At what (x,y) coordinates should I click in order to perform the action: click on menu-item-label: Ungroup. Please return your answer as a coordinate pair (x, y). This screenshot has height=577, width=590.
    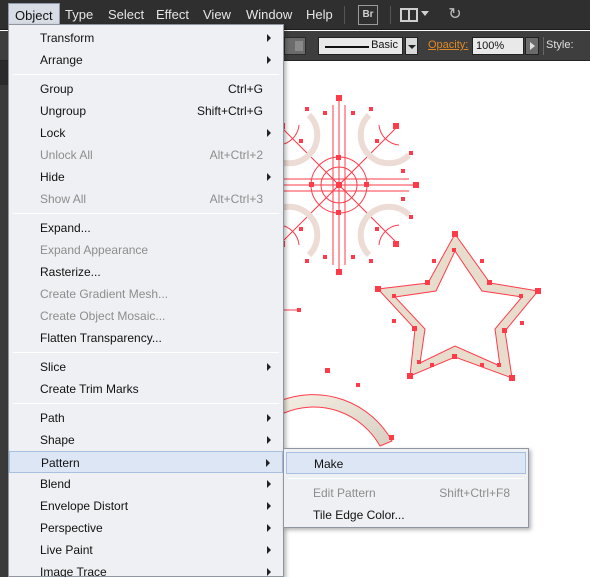
    Looking at the image, I should click on (63, 111).